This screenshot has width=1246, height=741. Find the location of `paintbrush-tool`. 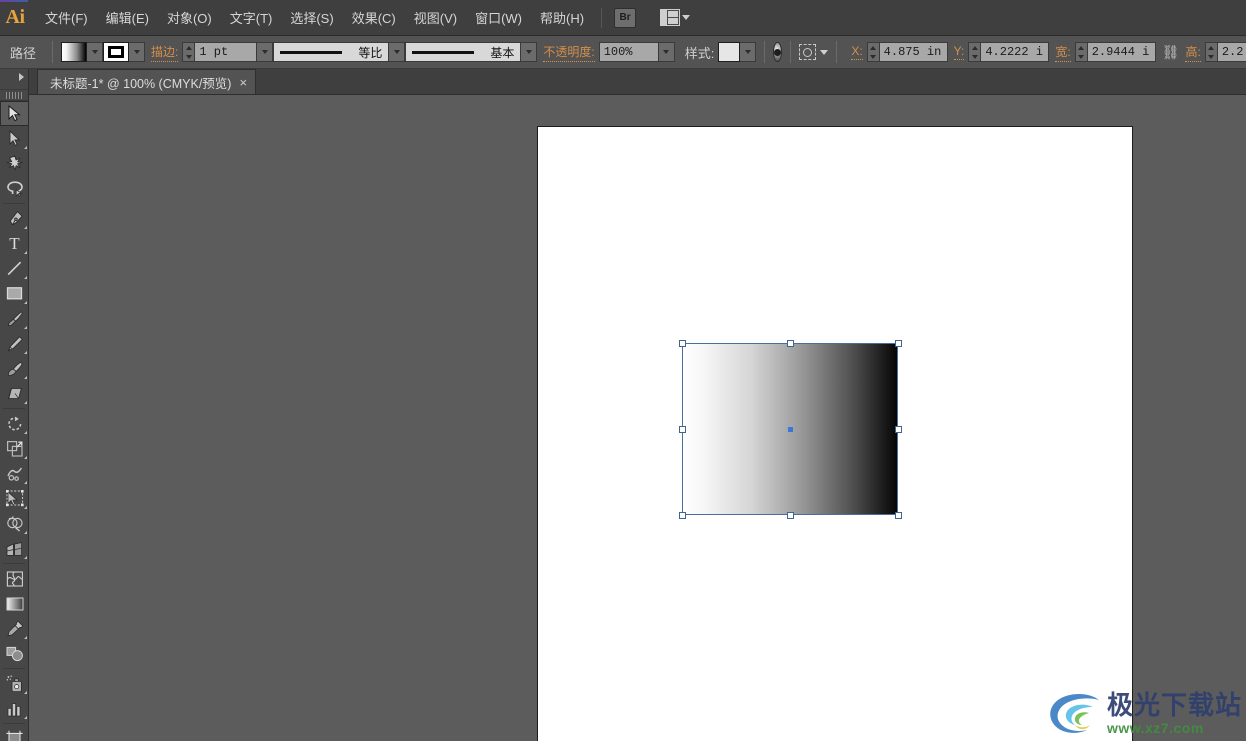

paintbrush-tool is located at coordinates (14, 318).